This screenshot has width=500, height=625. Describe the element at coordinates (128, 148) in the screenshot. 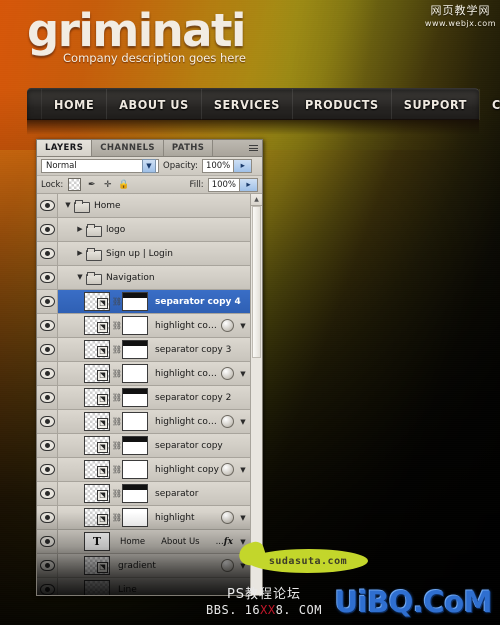

I see `tab-channels: CHANNELS` at that location.